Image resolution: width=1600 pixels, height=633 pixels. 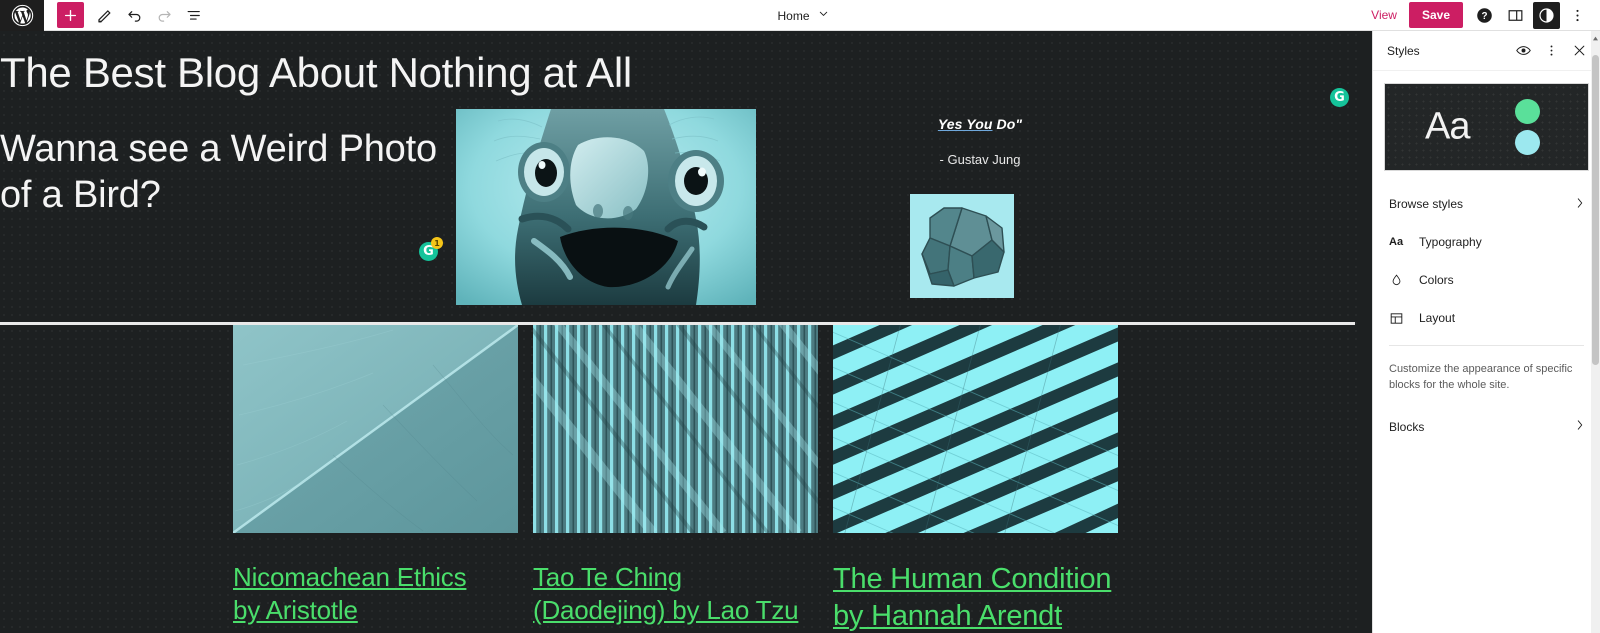 What do you see at coordinates (980, 159) in the screenshot?
I see `quote-citation: - Gustav Jung` at bounding box center [980, 159].